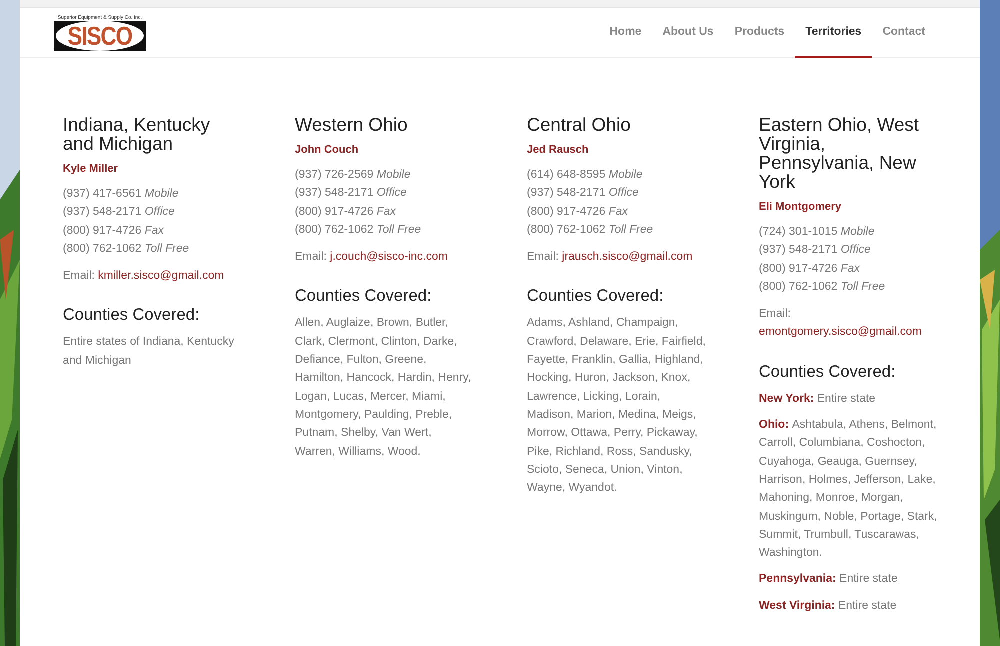 This screenshot has height=646, width=1000. What do you see at coordinates (627, 257) in the screenshot?
I see `email-link: jrausch.sisco@gmail.com` at bounding box center [627, 257].